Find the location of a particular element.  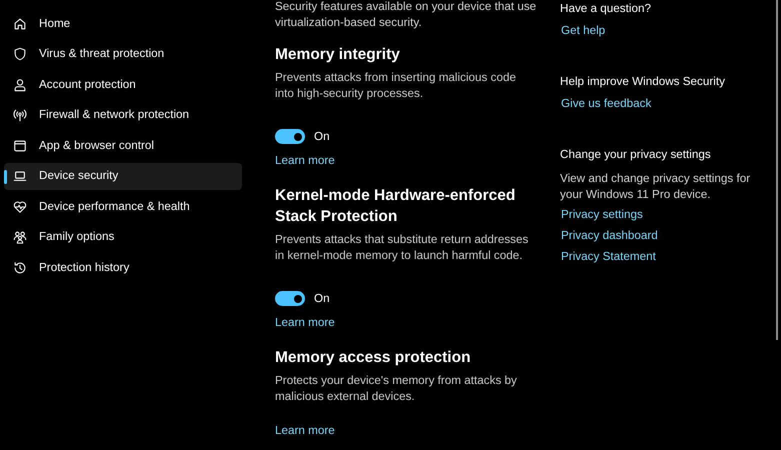

panel-link: Privacy Statement is located at coordinates (608, 257).